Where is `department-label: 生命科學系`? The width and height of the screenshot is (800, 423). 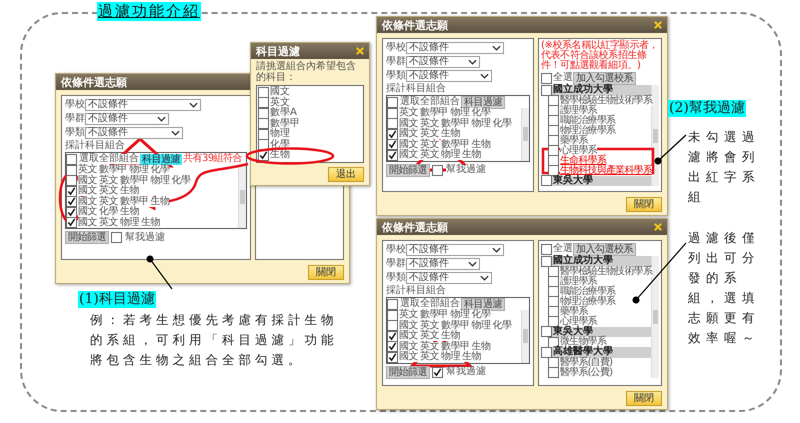 department-label: 生命科學系 is located at coordinates (583, 161).